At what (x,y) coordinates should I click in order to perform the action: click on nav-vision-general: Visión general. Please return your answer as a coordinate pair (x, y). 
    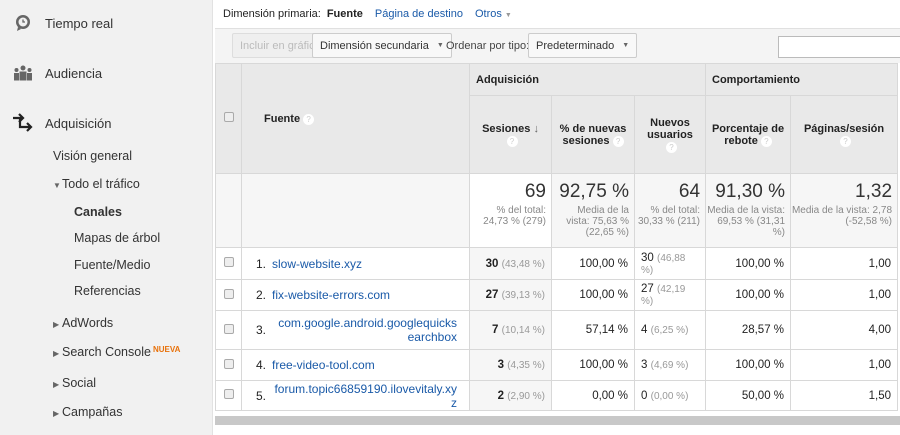
    Looking at the image, I should click on (92, 156).